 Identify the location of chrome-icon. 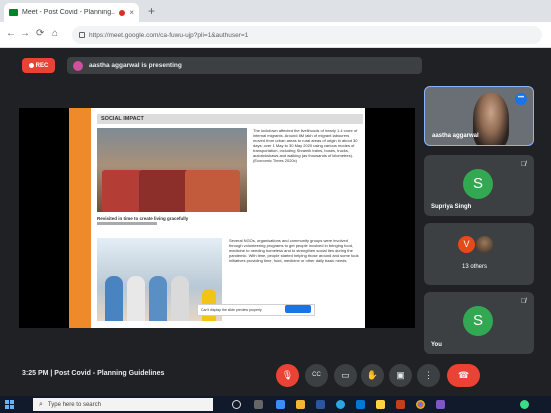
(420, 404).